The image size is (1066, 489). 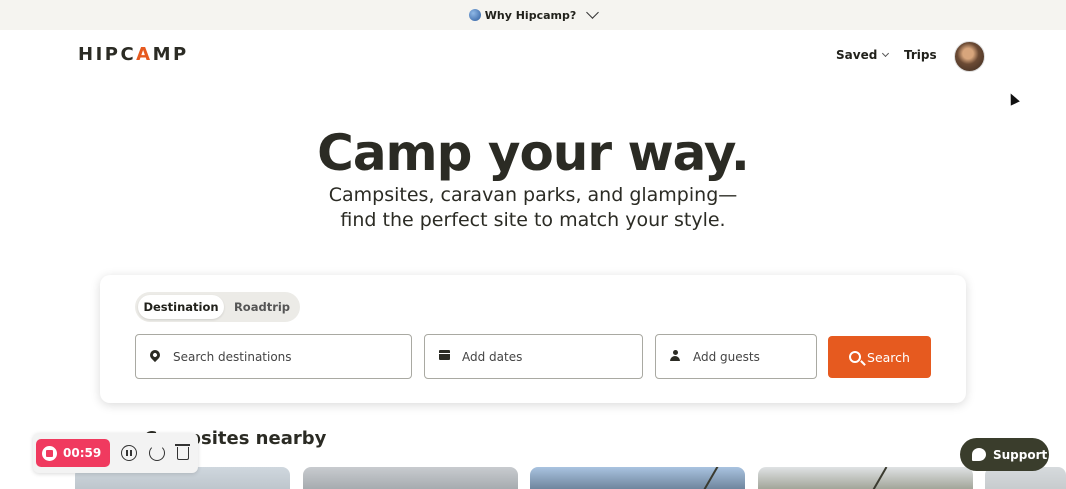 I want to click on recording-time: 00:59, so click(x=82, y=453).